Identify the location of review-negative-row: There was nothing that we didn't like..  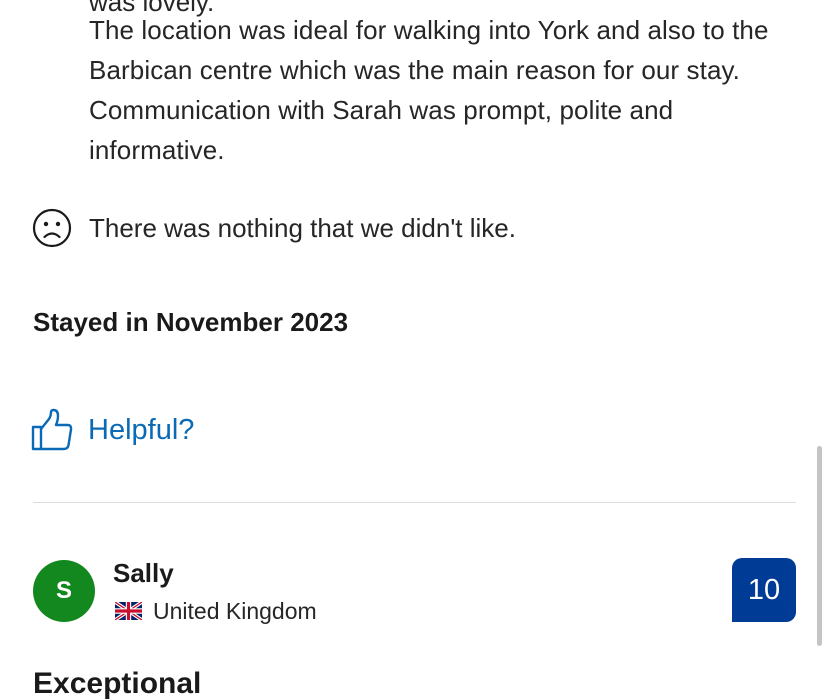
(274, 228).